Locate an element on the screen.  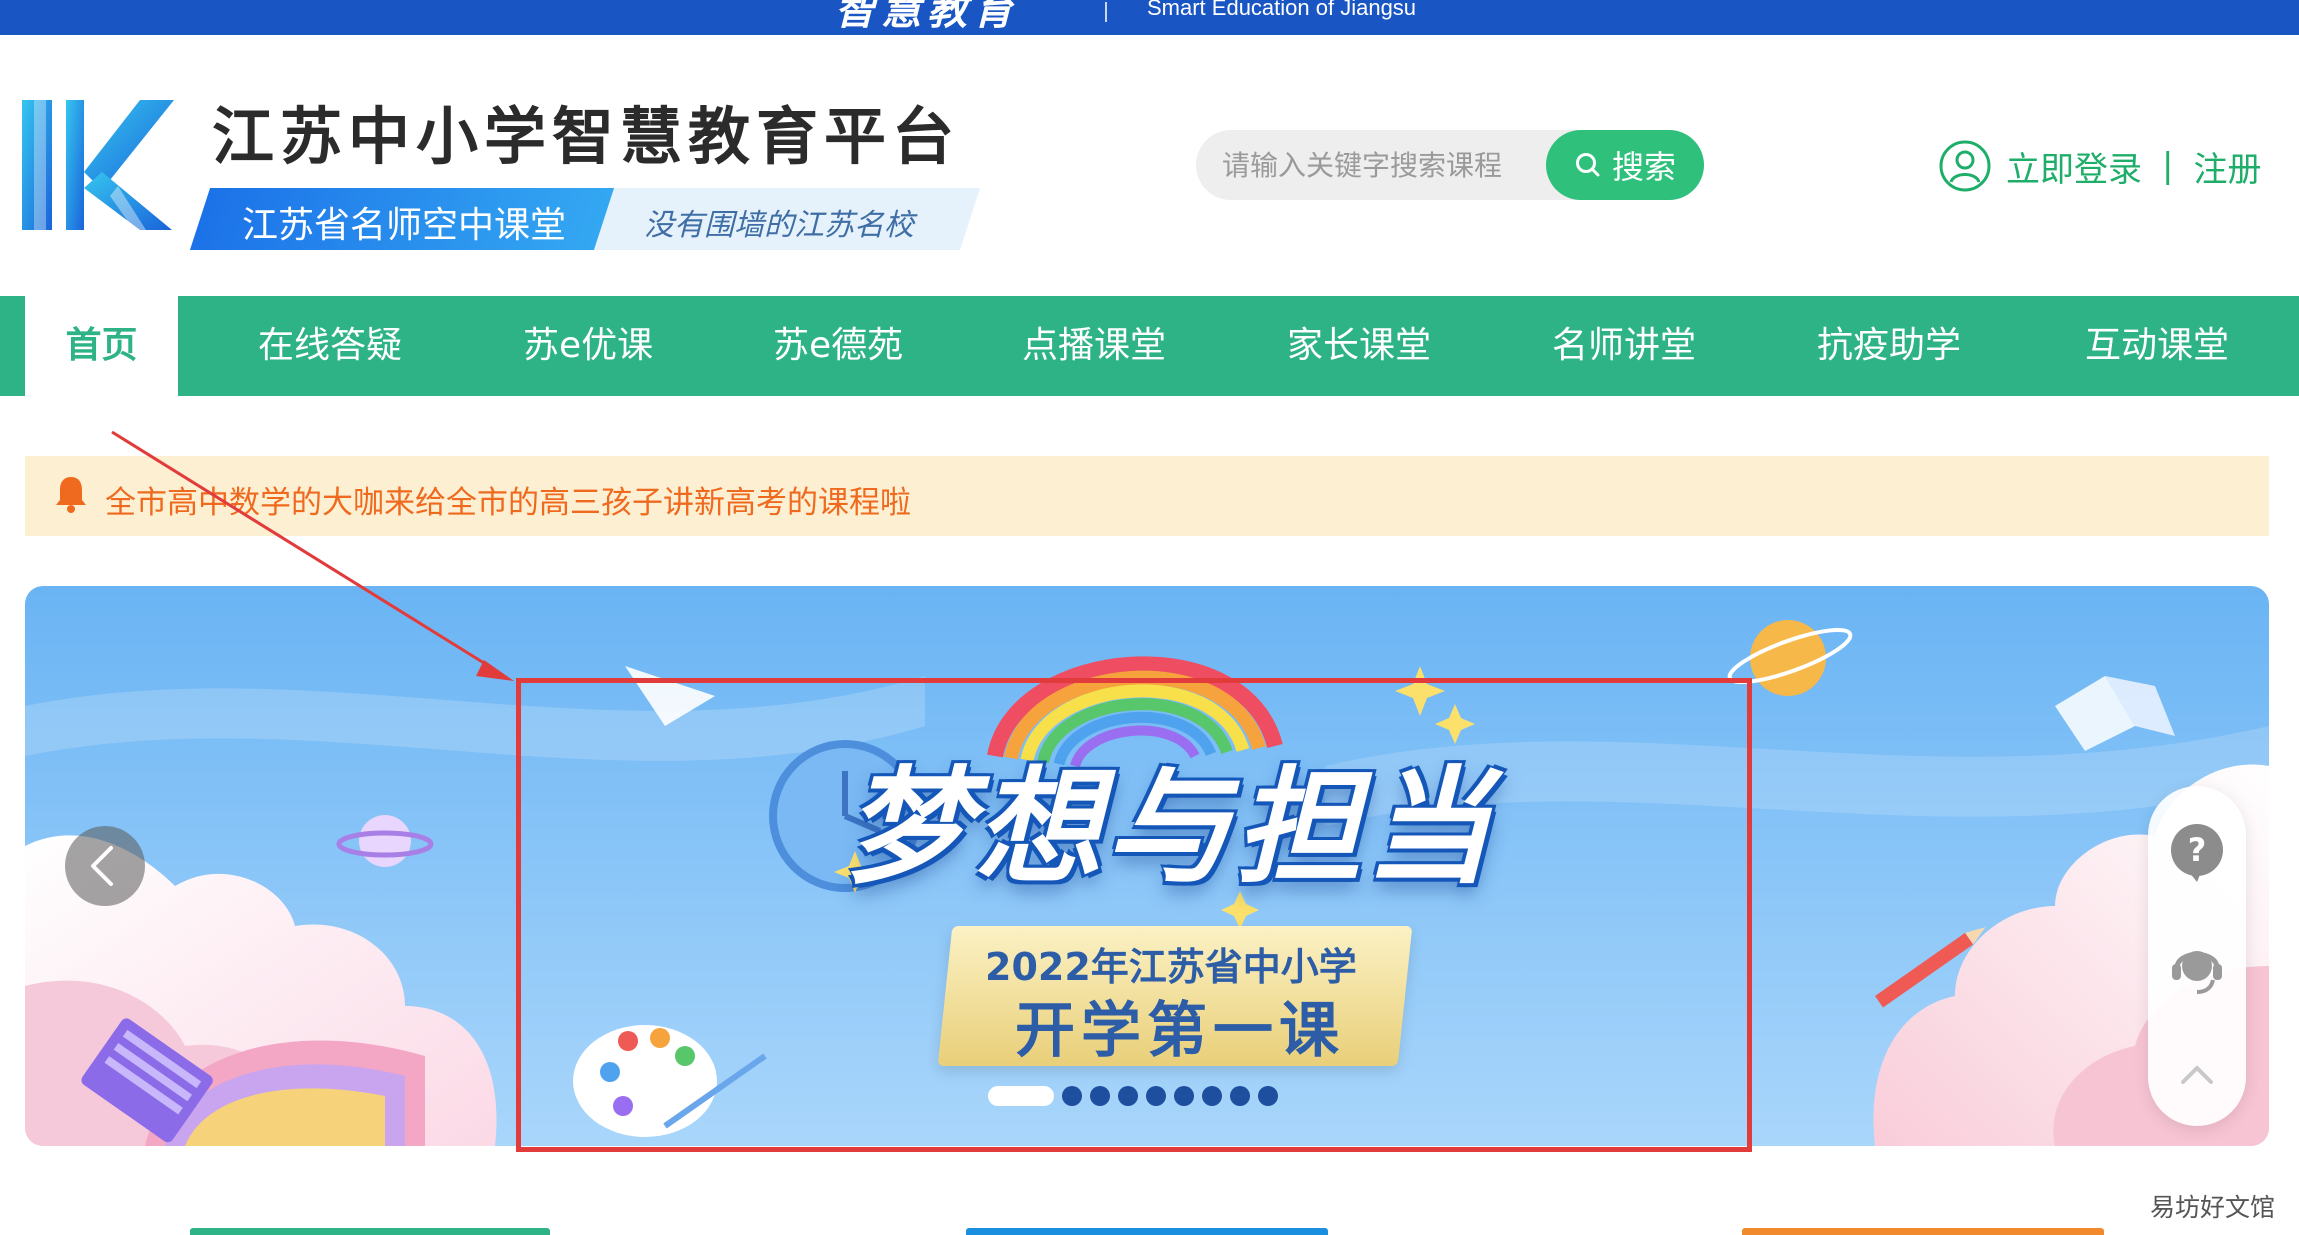
nav-item-online-qa: 在线答疑 is located at coordinates (330, 346).